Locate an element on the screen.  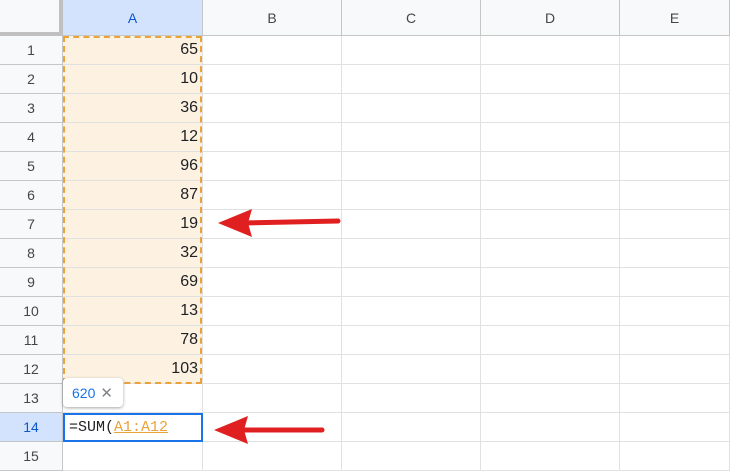
cell-d11 is located at coordinates (550, 340).